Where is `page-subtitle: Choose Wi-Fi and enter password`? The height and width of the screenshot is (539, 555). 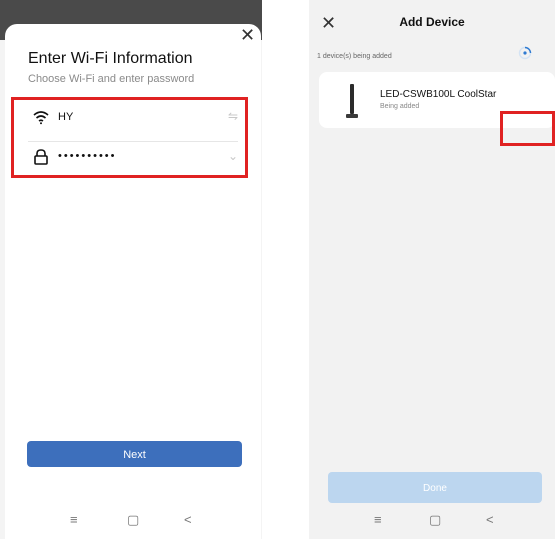 page-subtitle: Choose Wi-Fi and enter password is located at coordinates (111, 79).